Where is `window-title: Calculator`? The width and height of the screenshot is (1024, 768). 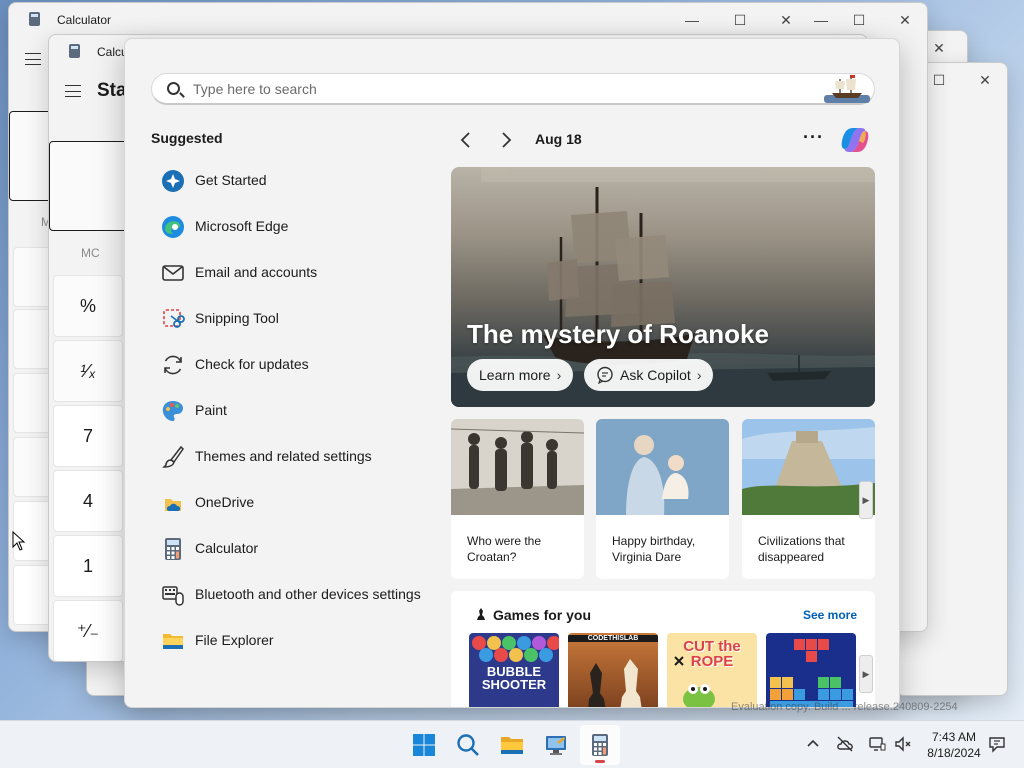 window-title: Calculator is located at coordinates (84, 20).